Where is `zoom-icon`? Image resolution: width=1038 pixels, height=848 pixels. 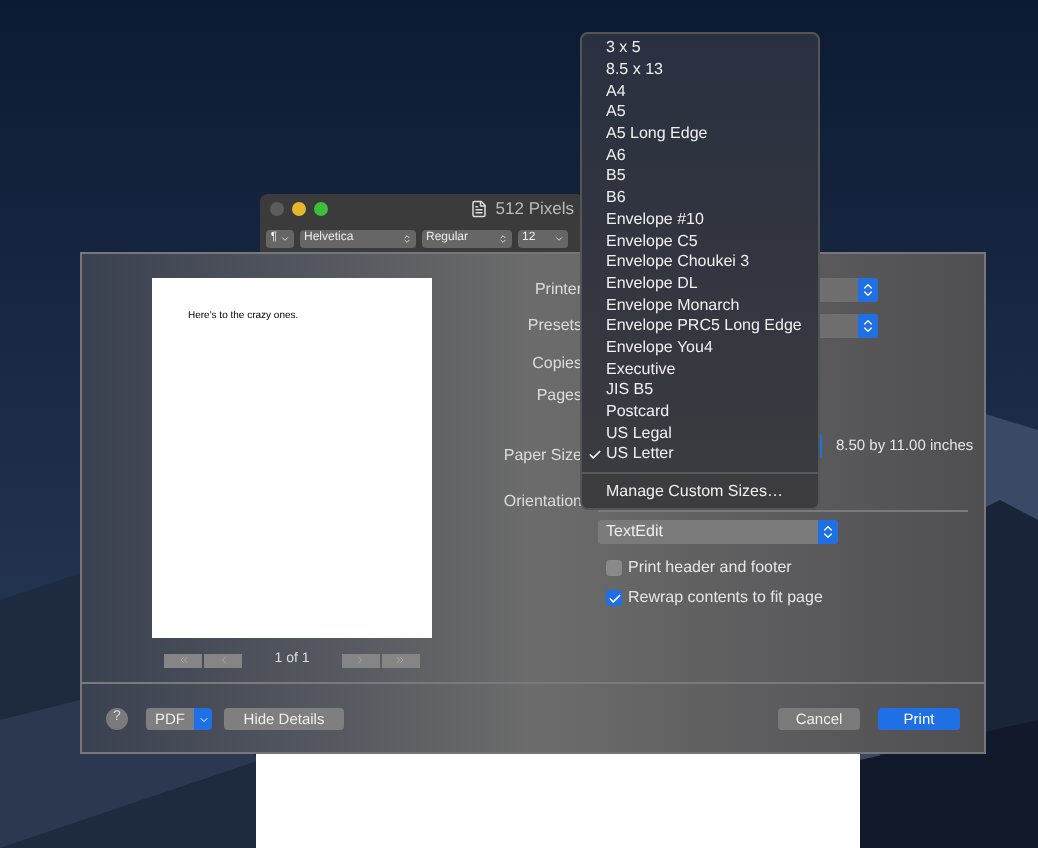 zoom-icon is located at coordinates (321, 209).